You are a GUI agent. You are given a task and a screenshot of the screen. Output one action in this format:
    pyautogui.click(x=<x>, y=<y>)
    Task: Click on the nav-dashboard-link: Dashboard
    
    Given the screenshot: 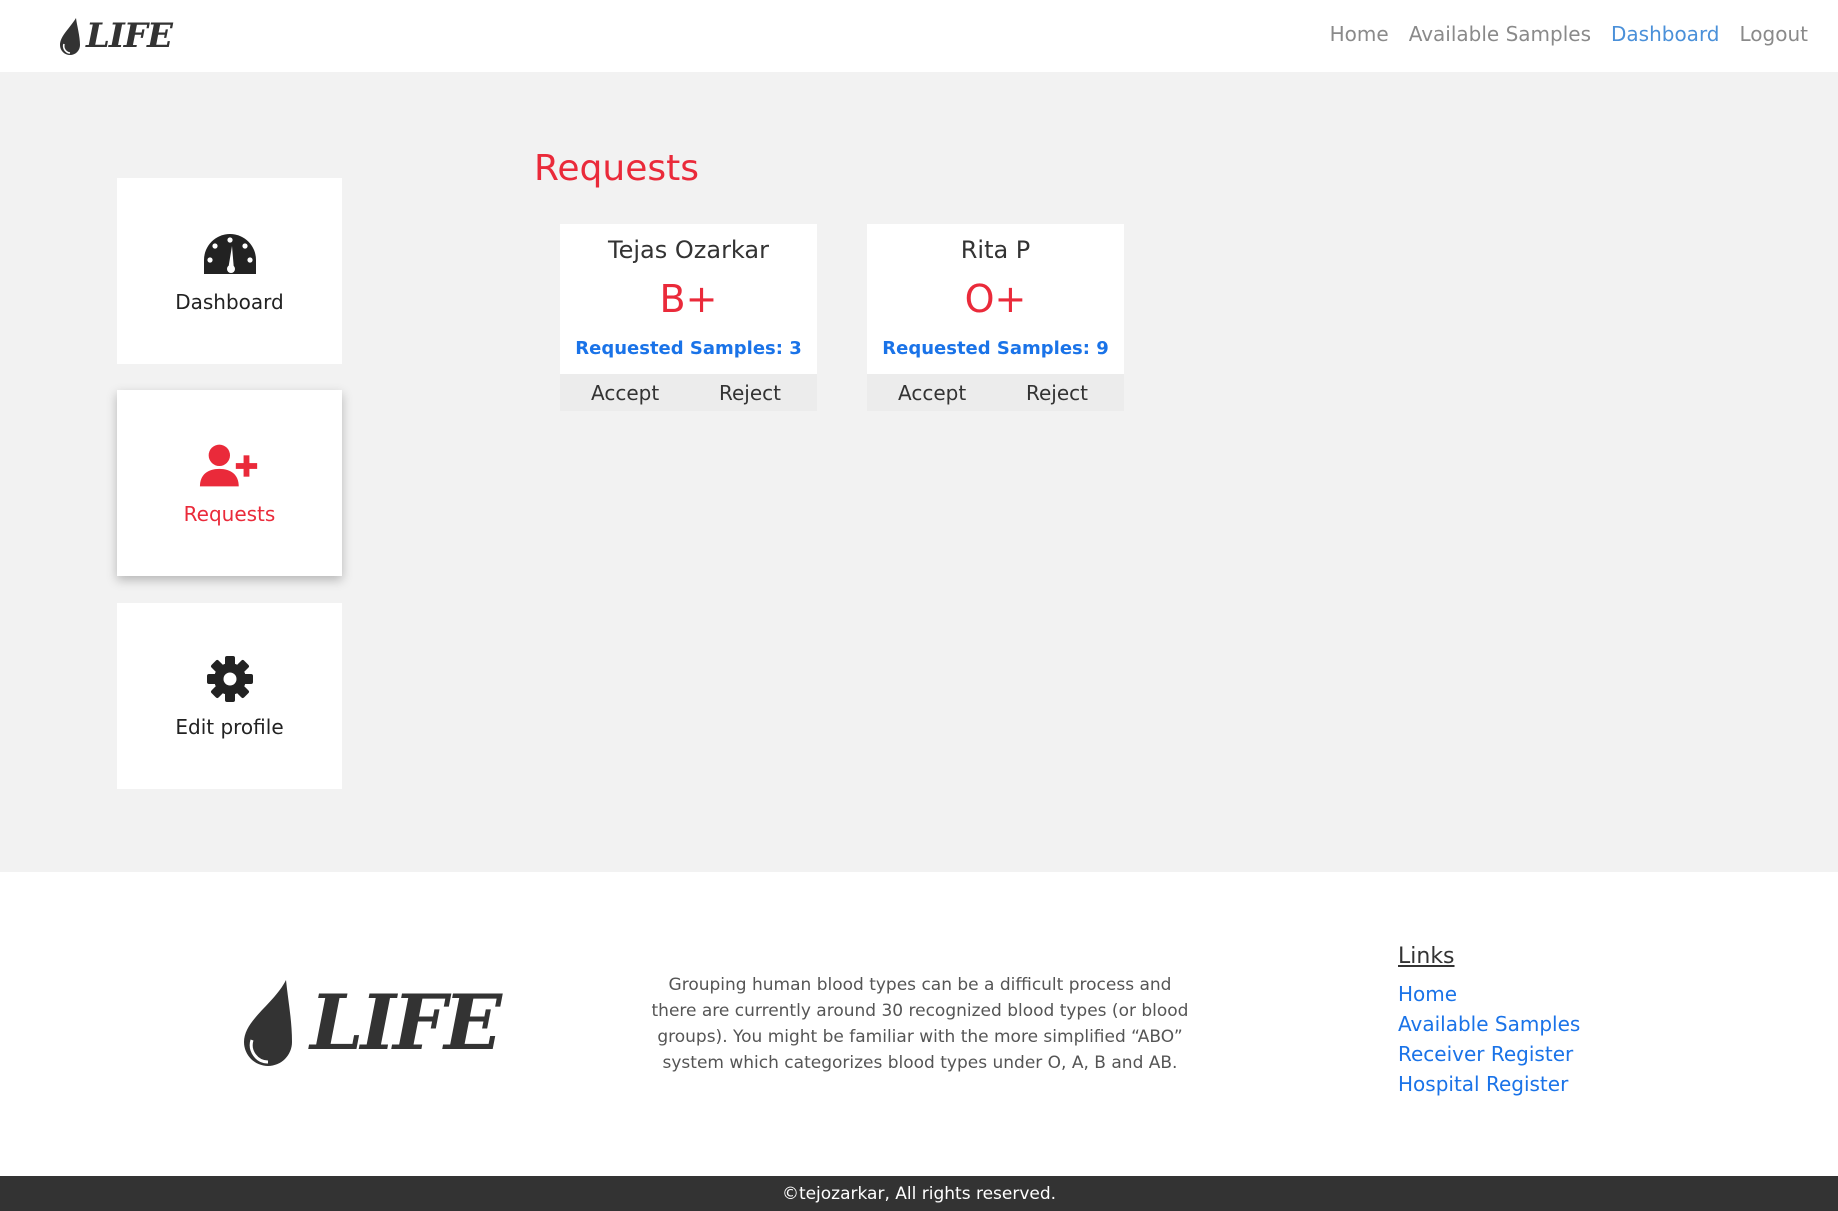 What is the action you would take?
    pyautogui.click(x=1665, y=34)
    